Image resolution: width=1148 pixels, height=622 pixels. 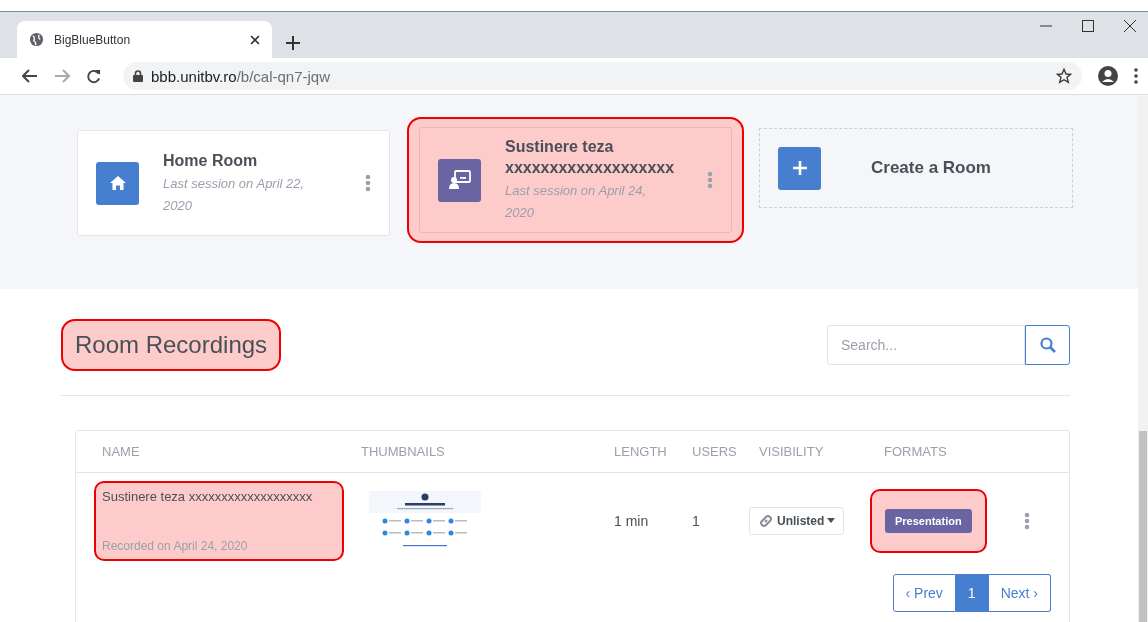 I want to click on length-cell-text: 1 min, so click(x=632, y=520).